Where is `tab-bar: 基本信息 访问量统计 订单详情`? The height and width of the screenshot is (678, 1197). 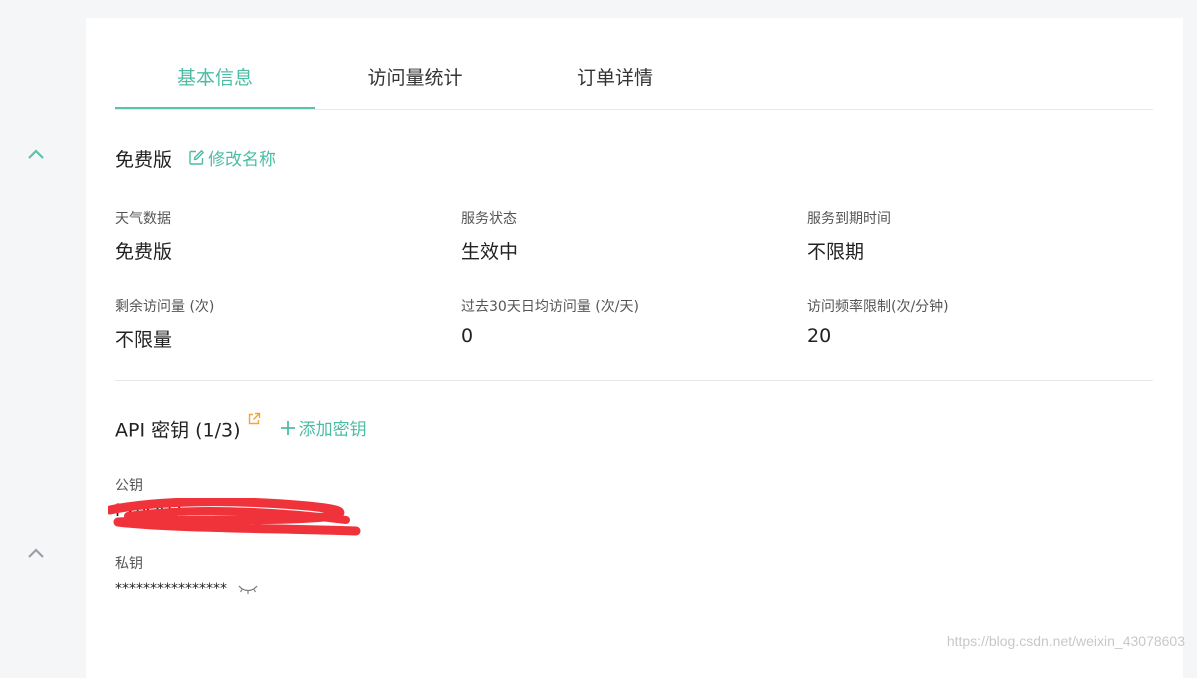
tab-bar: 基本信息 访问量统计 订单详情 is located at coordinates (634, 78).